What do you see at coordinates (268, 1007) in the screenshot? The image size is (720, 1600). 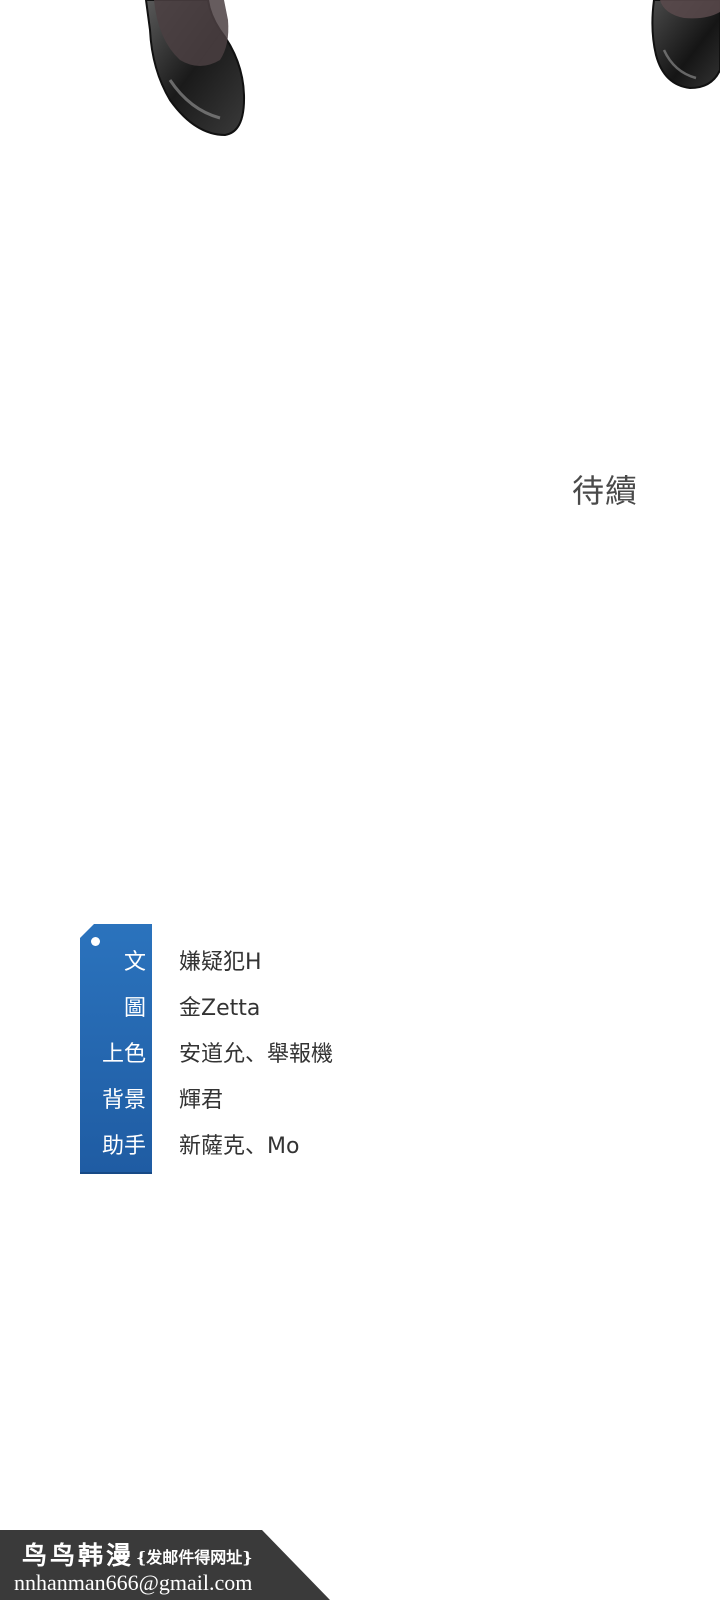 I see `credit-row-artist: 圖 金Zetta` at bounding box center [268, 1007].